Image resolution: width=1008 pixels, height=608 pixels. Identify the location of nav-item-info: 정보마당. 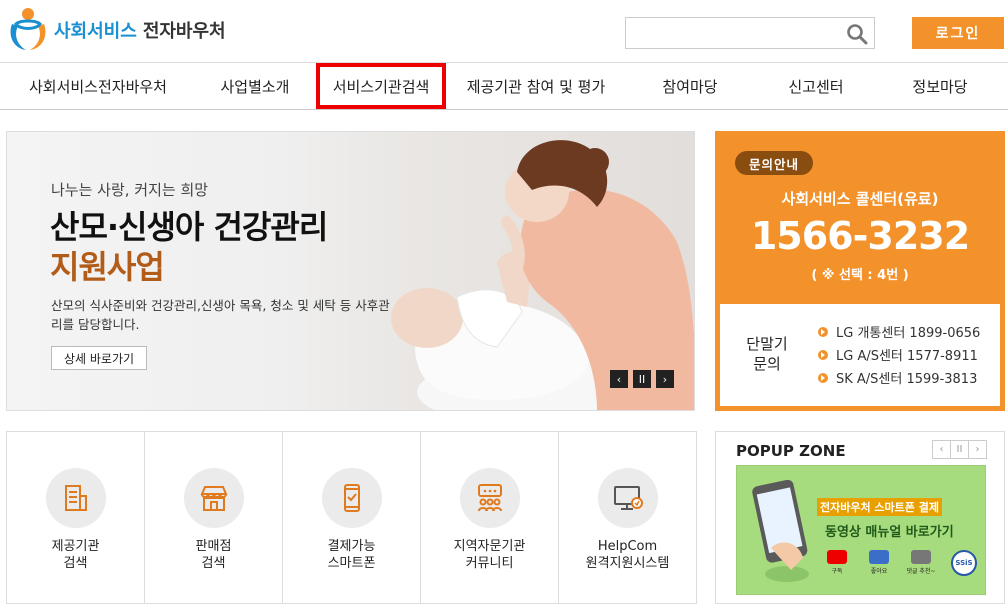
(940, 86).